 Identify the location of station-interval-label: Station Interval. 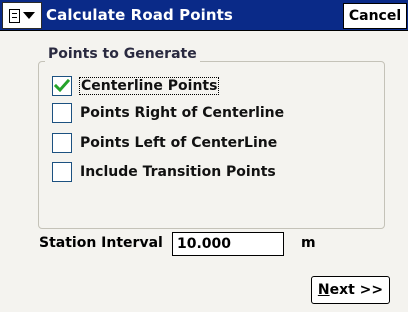
(101, 243).